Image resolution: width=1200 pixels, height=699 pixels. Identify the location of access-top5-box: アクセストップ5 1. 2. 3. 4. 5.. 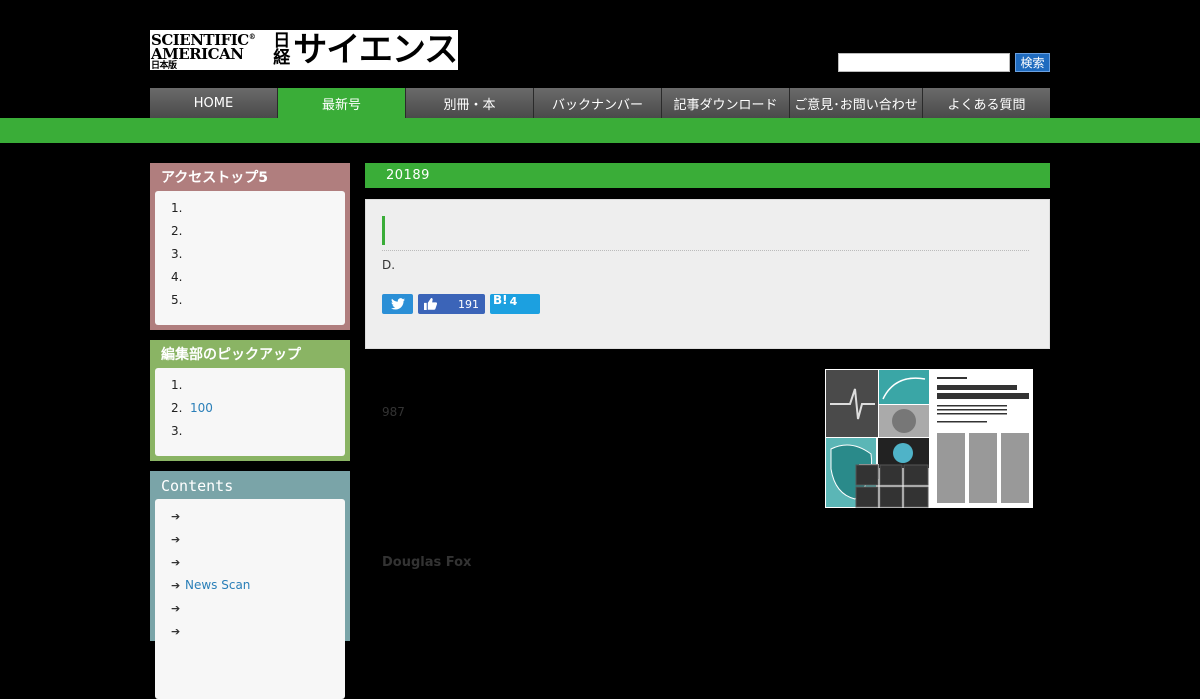
(250, 246).